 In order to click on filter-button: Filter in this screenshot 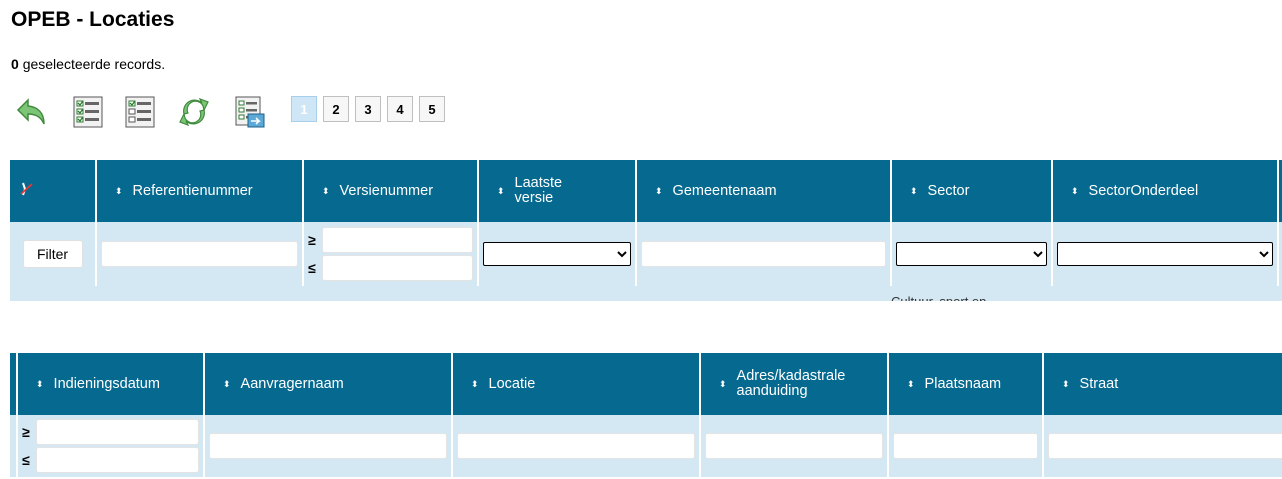, I will do `click(52, 254)`.